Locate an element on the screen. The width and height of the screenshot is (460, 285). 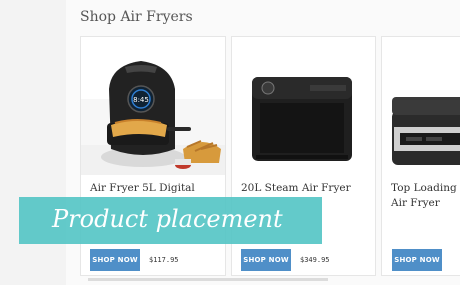
product-title: Top Loading Air Fryer is located at coordinates (425, 196).